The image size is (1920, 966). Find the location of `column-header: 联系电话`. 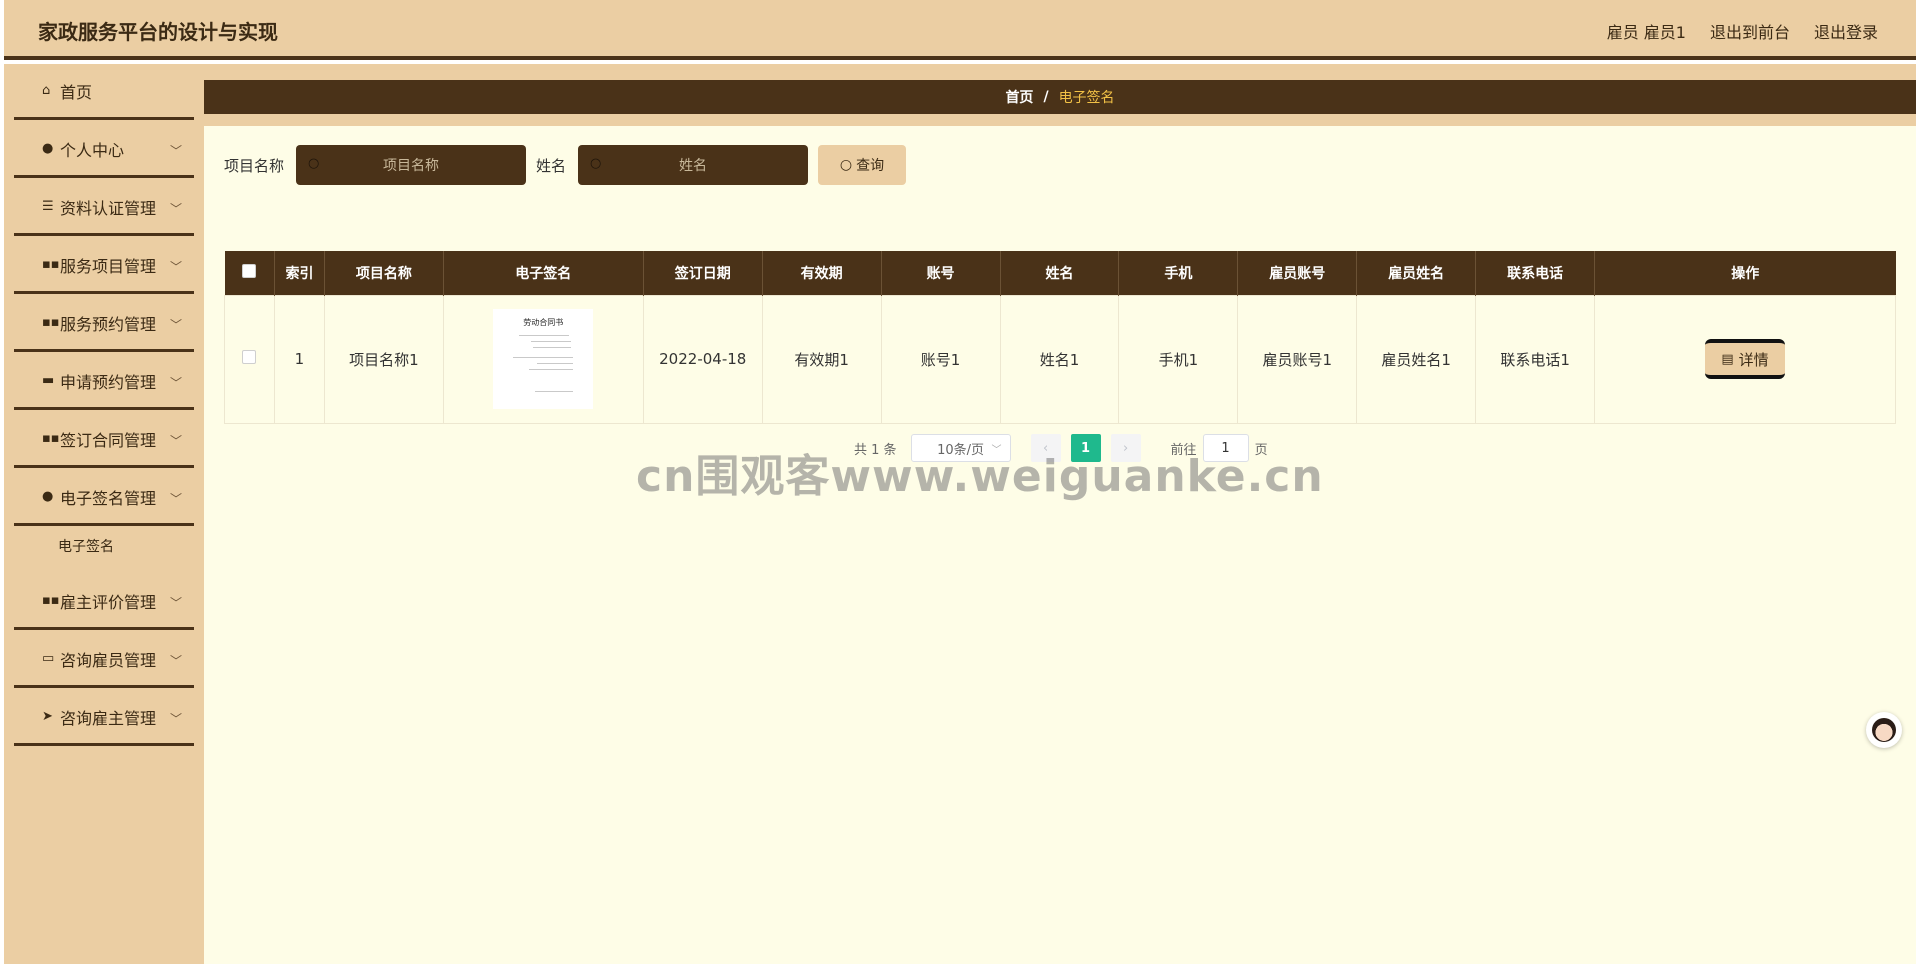

column-header: 联系电话 is located at coordinates (1535, 273).